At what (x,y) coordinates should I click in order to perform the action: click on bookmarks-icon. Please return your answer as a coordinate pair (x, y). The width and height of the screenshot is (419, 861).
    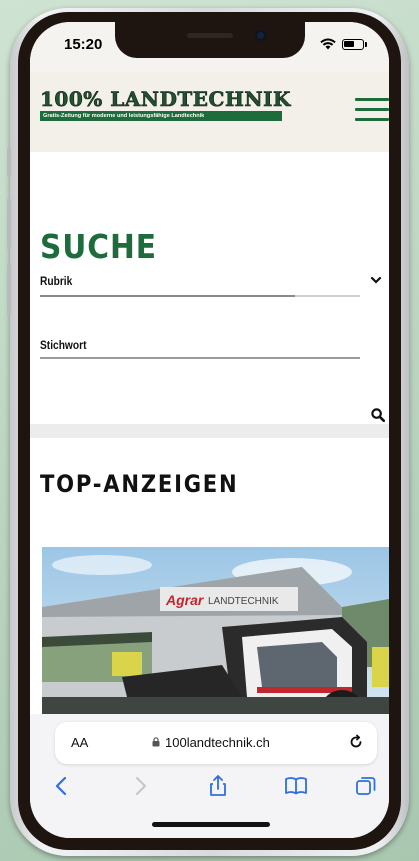
    Looking at the image, I should click on (296, 786).